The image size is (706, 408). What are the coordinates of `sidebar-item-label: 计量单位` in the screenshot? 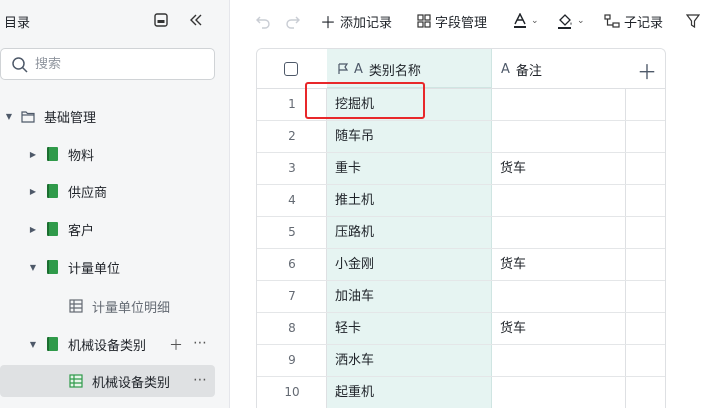 It's located at (94, 269).